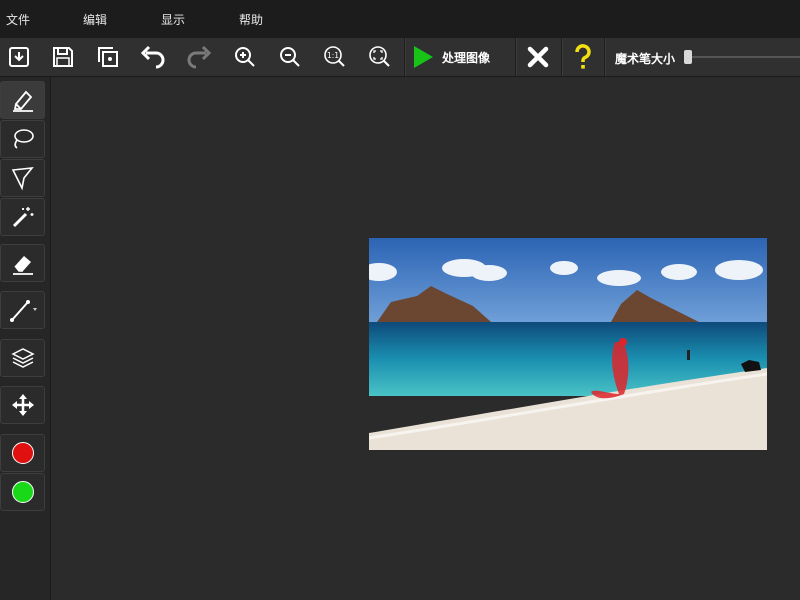 This screenshot has width=800, height=600. I want to click on magic-wand-tool, so click(22, 217).